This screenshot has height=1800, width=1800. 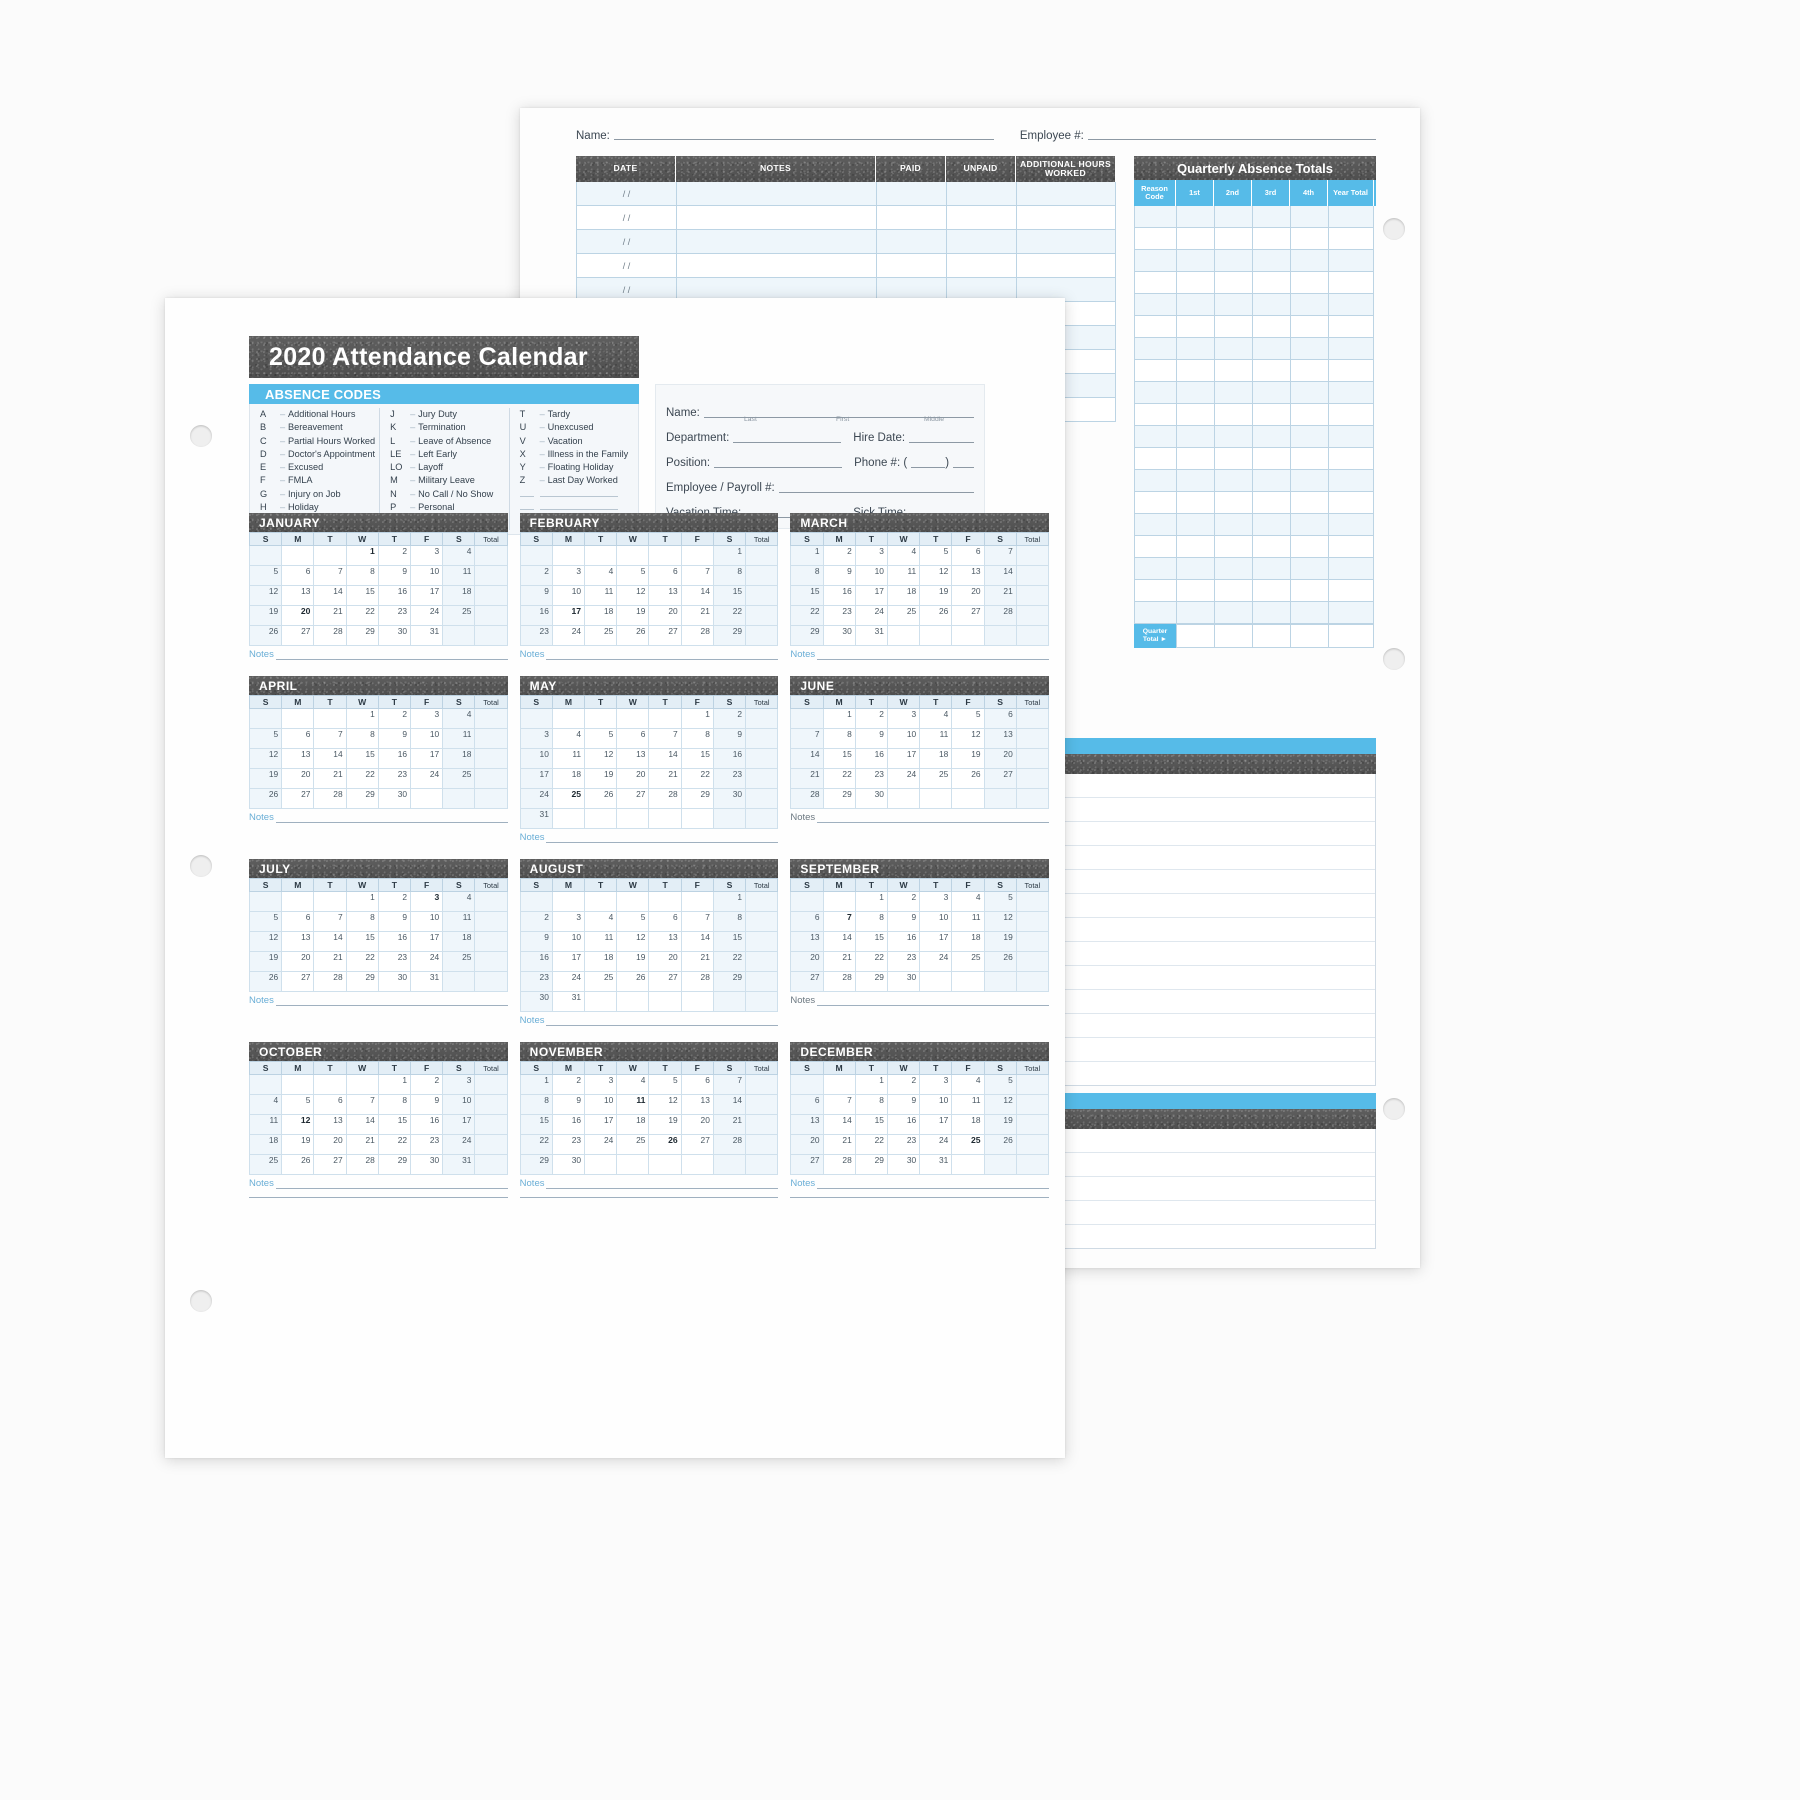 I want to click on cell-additional-hours, so click(x=1066, y=218).